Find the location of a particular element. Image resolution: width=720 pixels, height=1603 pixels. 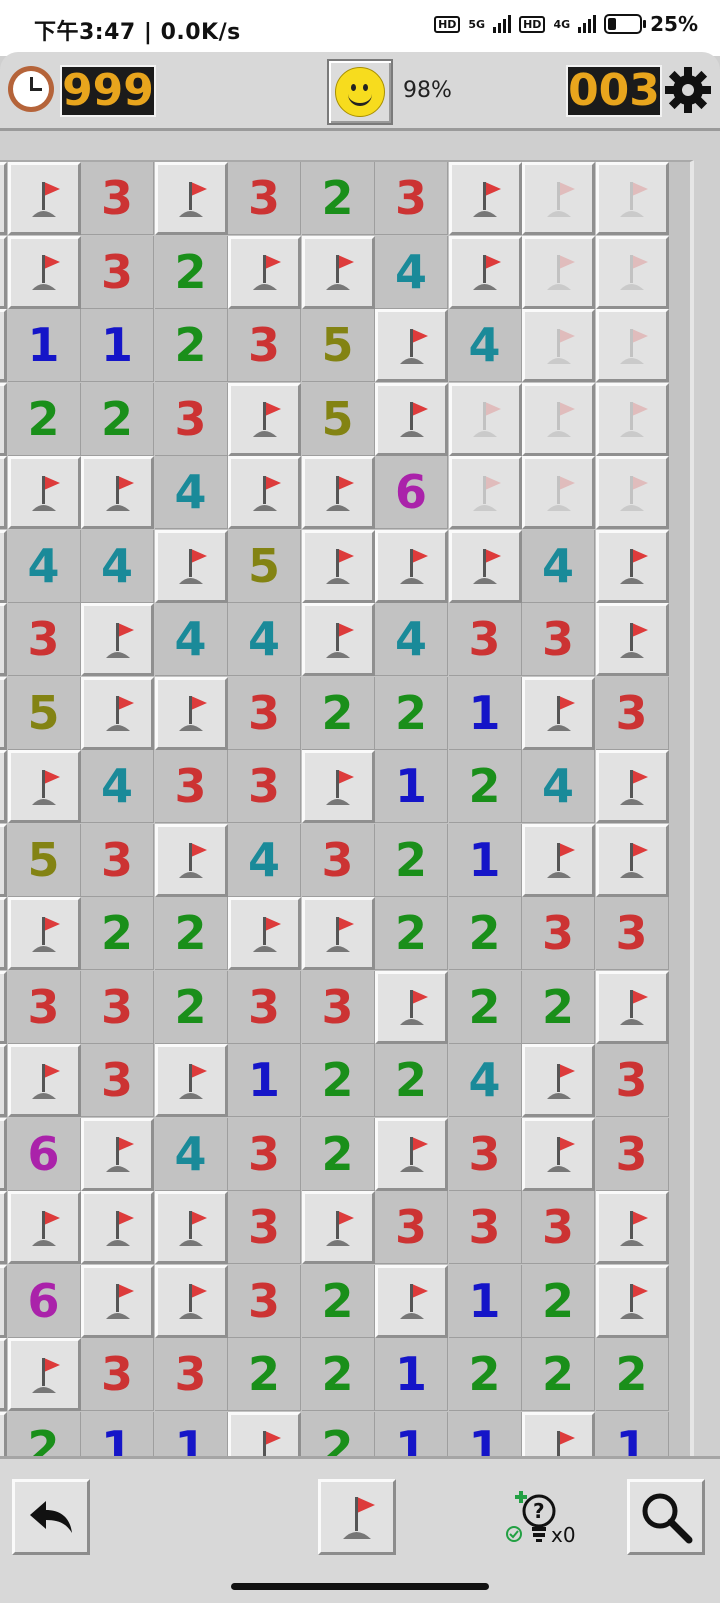

search-zoom-button is located at coordinates (666, 1517).